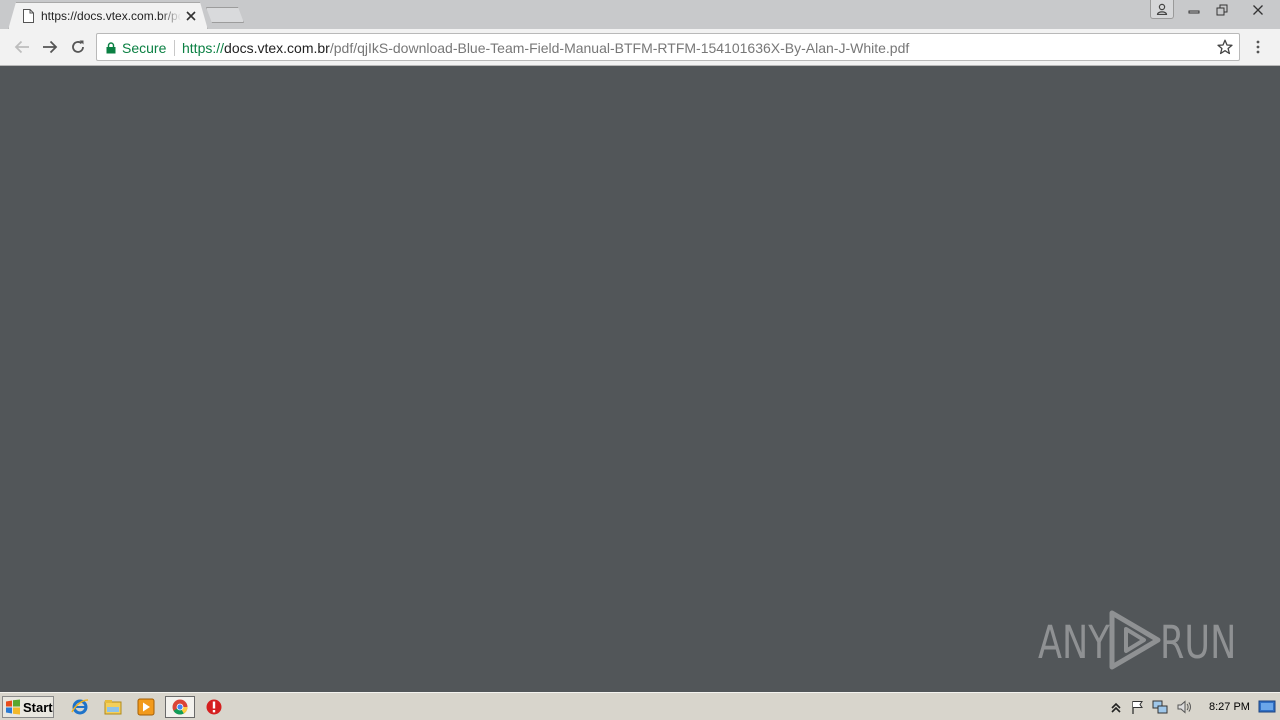 The image size is (1280, 720). I want to click on taskbar-ie, so click(80, 707).